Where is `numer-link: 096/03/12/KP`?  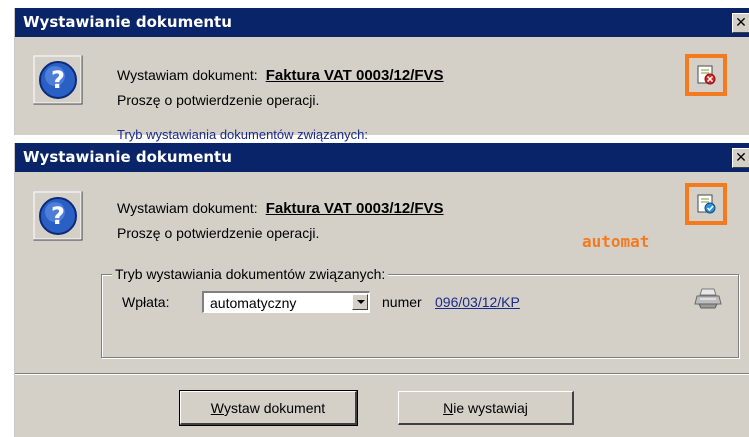 numer-link: 096/03/12/KP is located at coordinates (477, 302).